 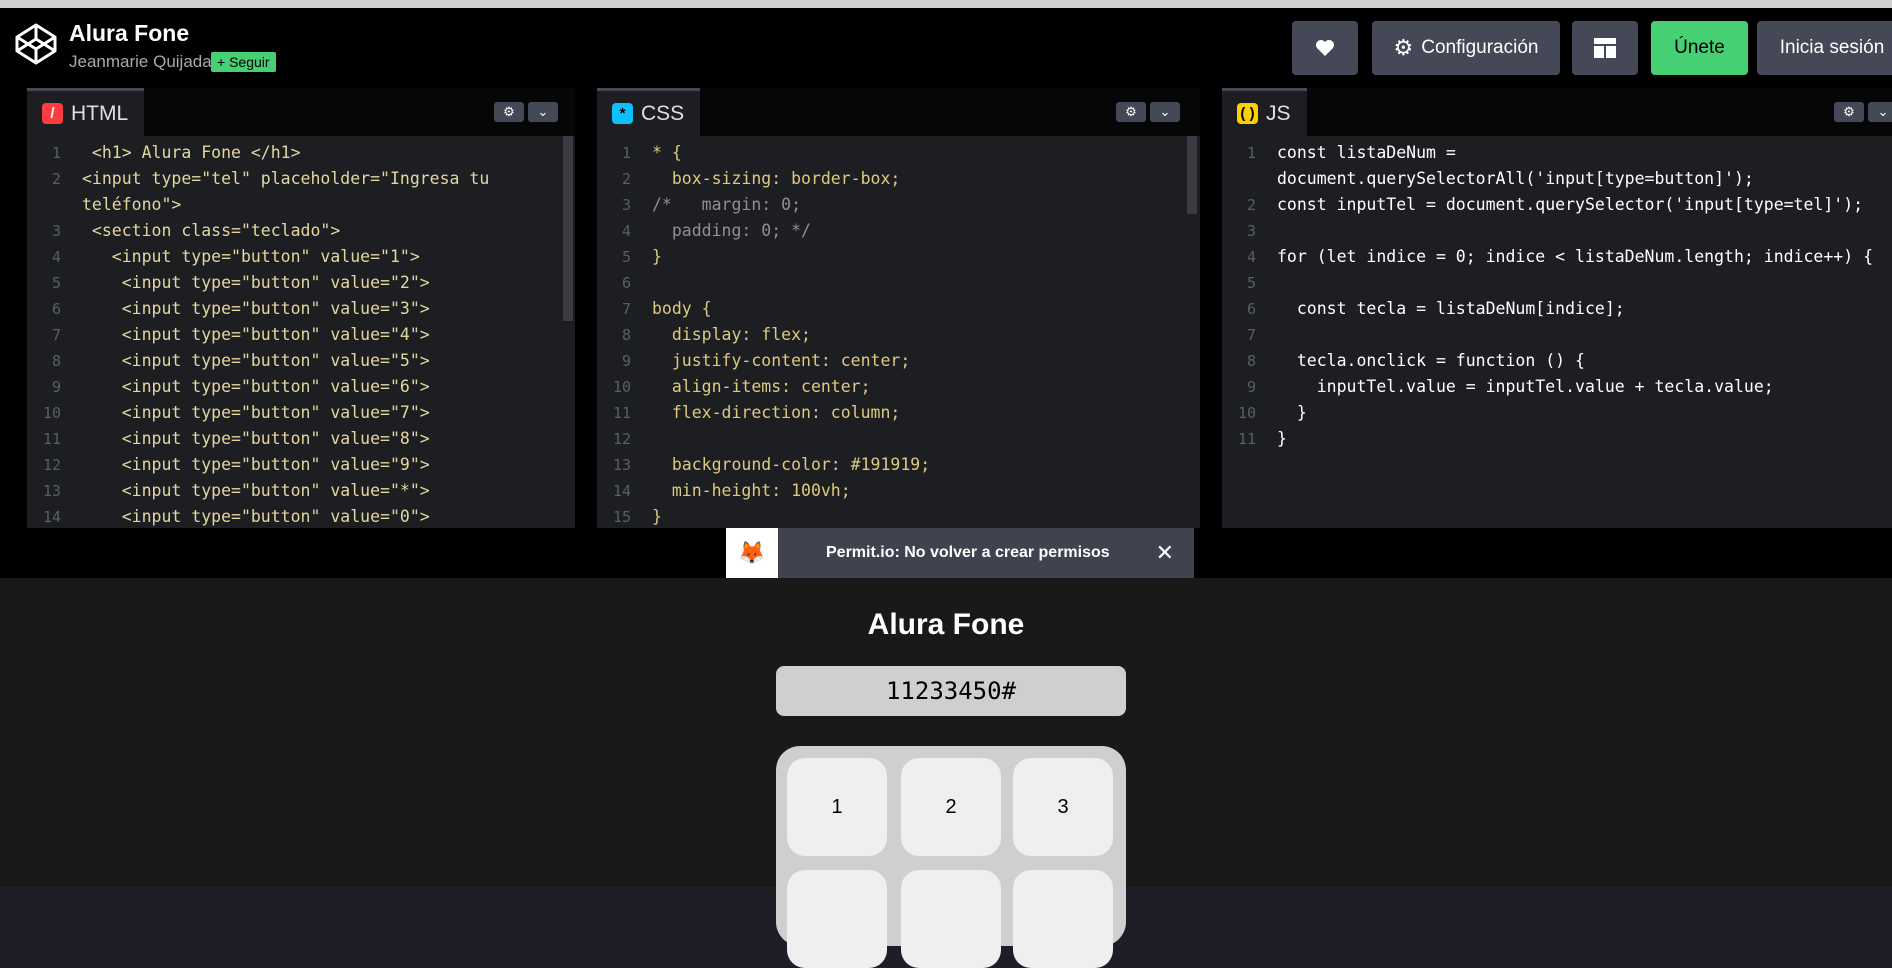 What do you see at coordinates (622, 113) in the screenshot?
I see `css-icon: *` at bounding box center [622, 113].